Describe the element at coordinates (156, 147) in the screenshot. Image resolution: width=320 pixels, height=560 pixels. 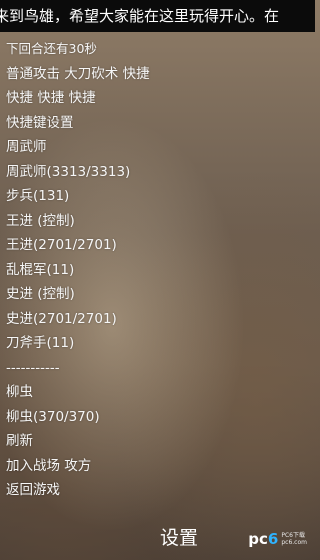
I see `unit-zhou-wushi: 周武师` at that location.